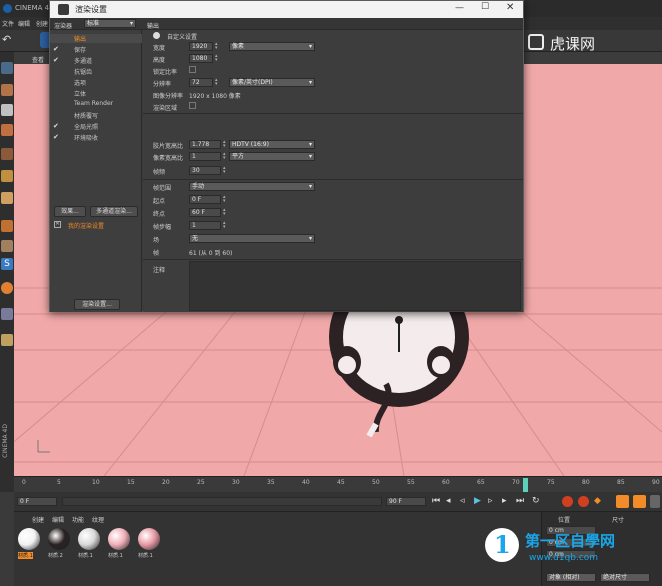 The height and width of the screenshot is (586, 662). I want to click on loop-icon: ↻, so click(536, 501).